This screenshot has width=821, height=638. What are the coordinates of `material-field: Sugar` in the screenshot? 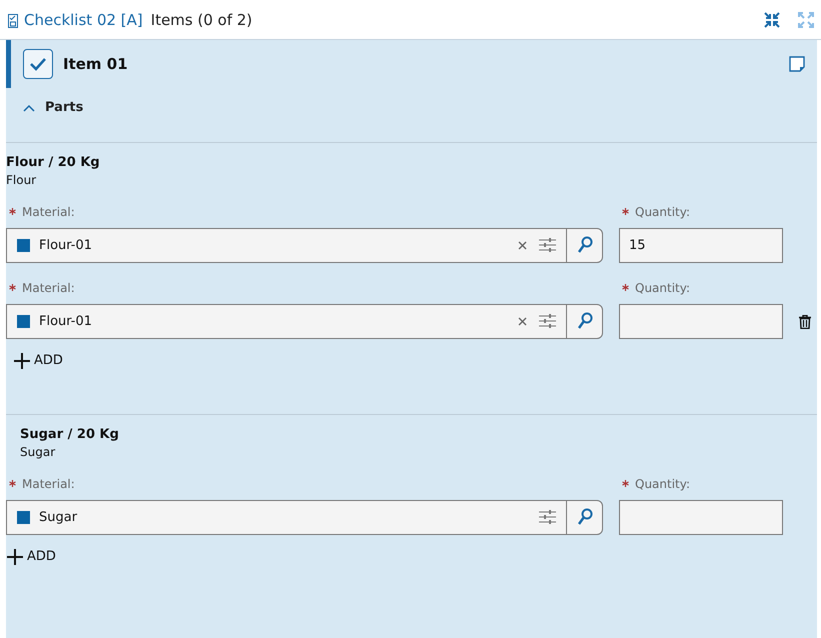 It's located at (304, 517).